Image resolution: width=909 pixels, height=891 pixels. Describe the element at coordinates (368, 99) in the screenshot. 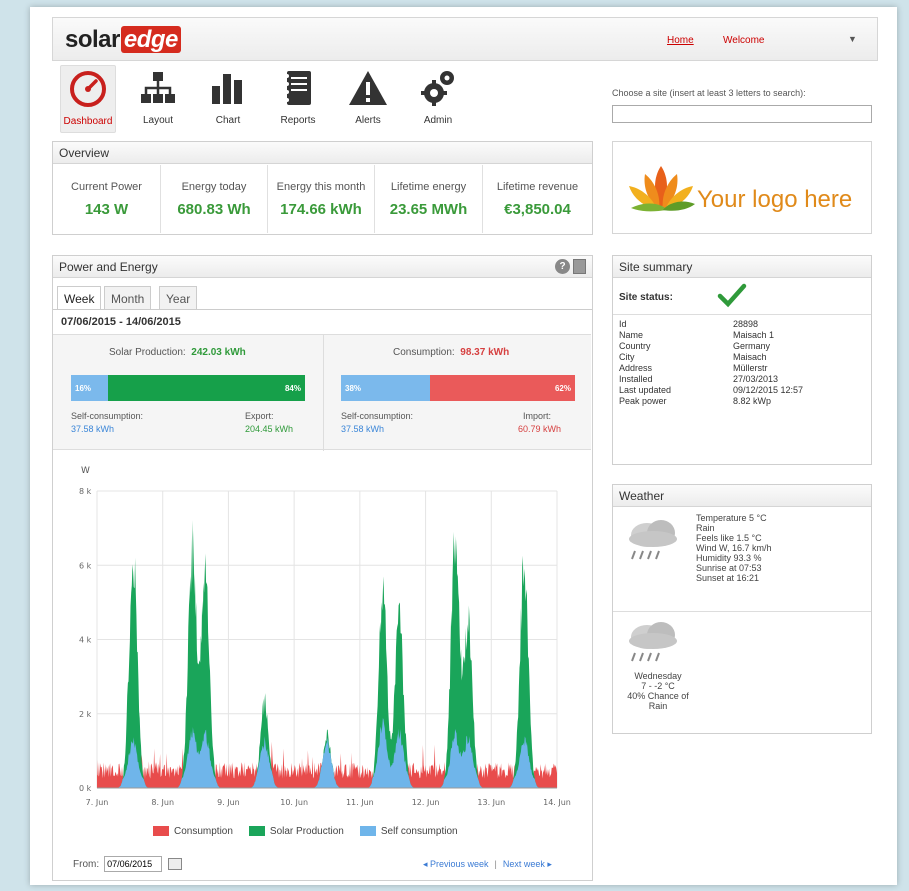

I see `menu-alerts: Alerts` at that location.